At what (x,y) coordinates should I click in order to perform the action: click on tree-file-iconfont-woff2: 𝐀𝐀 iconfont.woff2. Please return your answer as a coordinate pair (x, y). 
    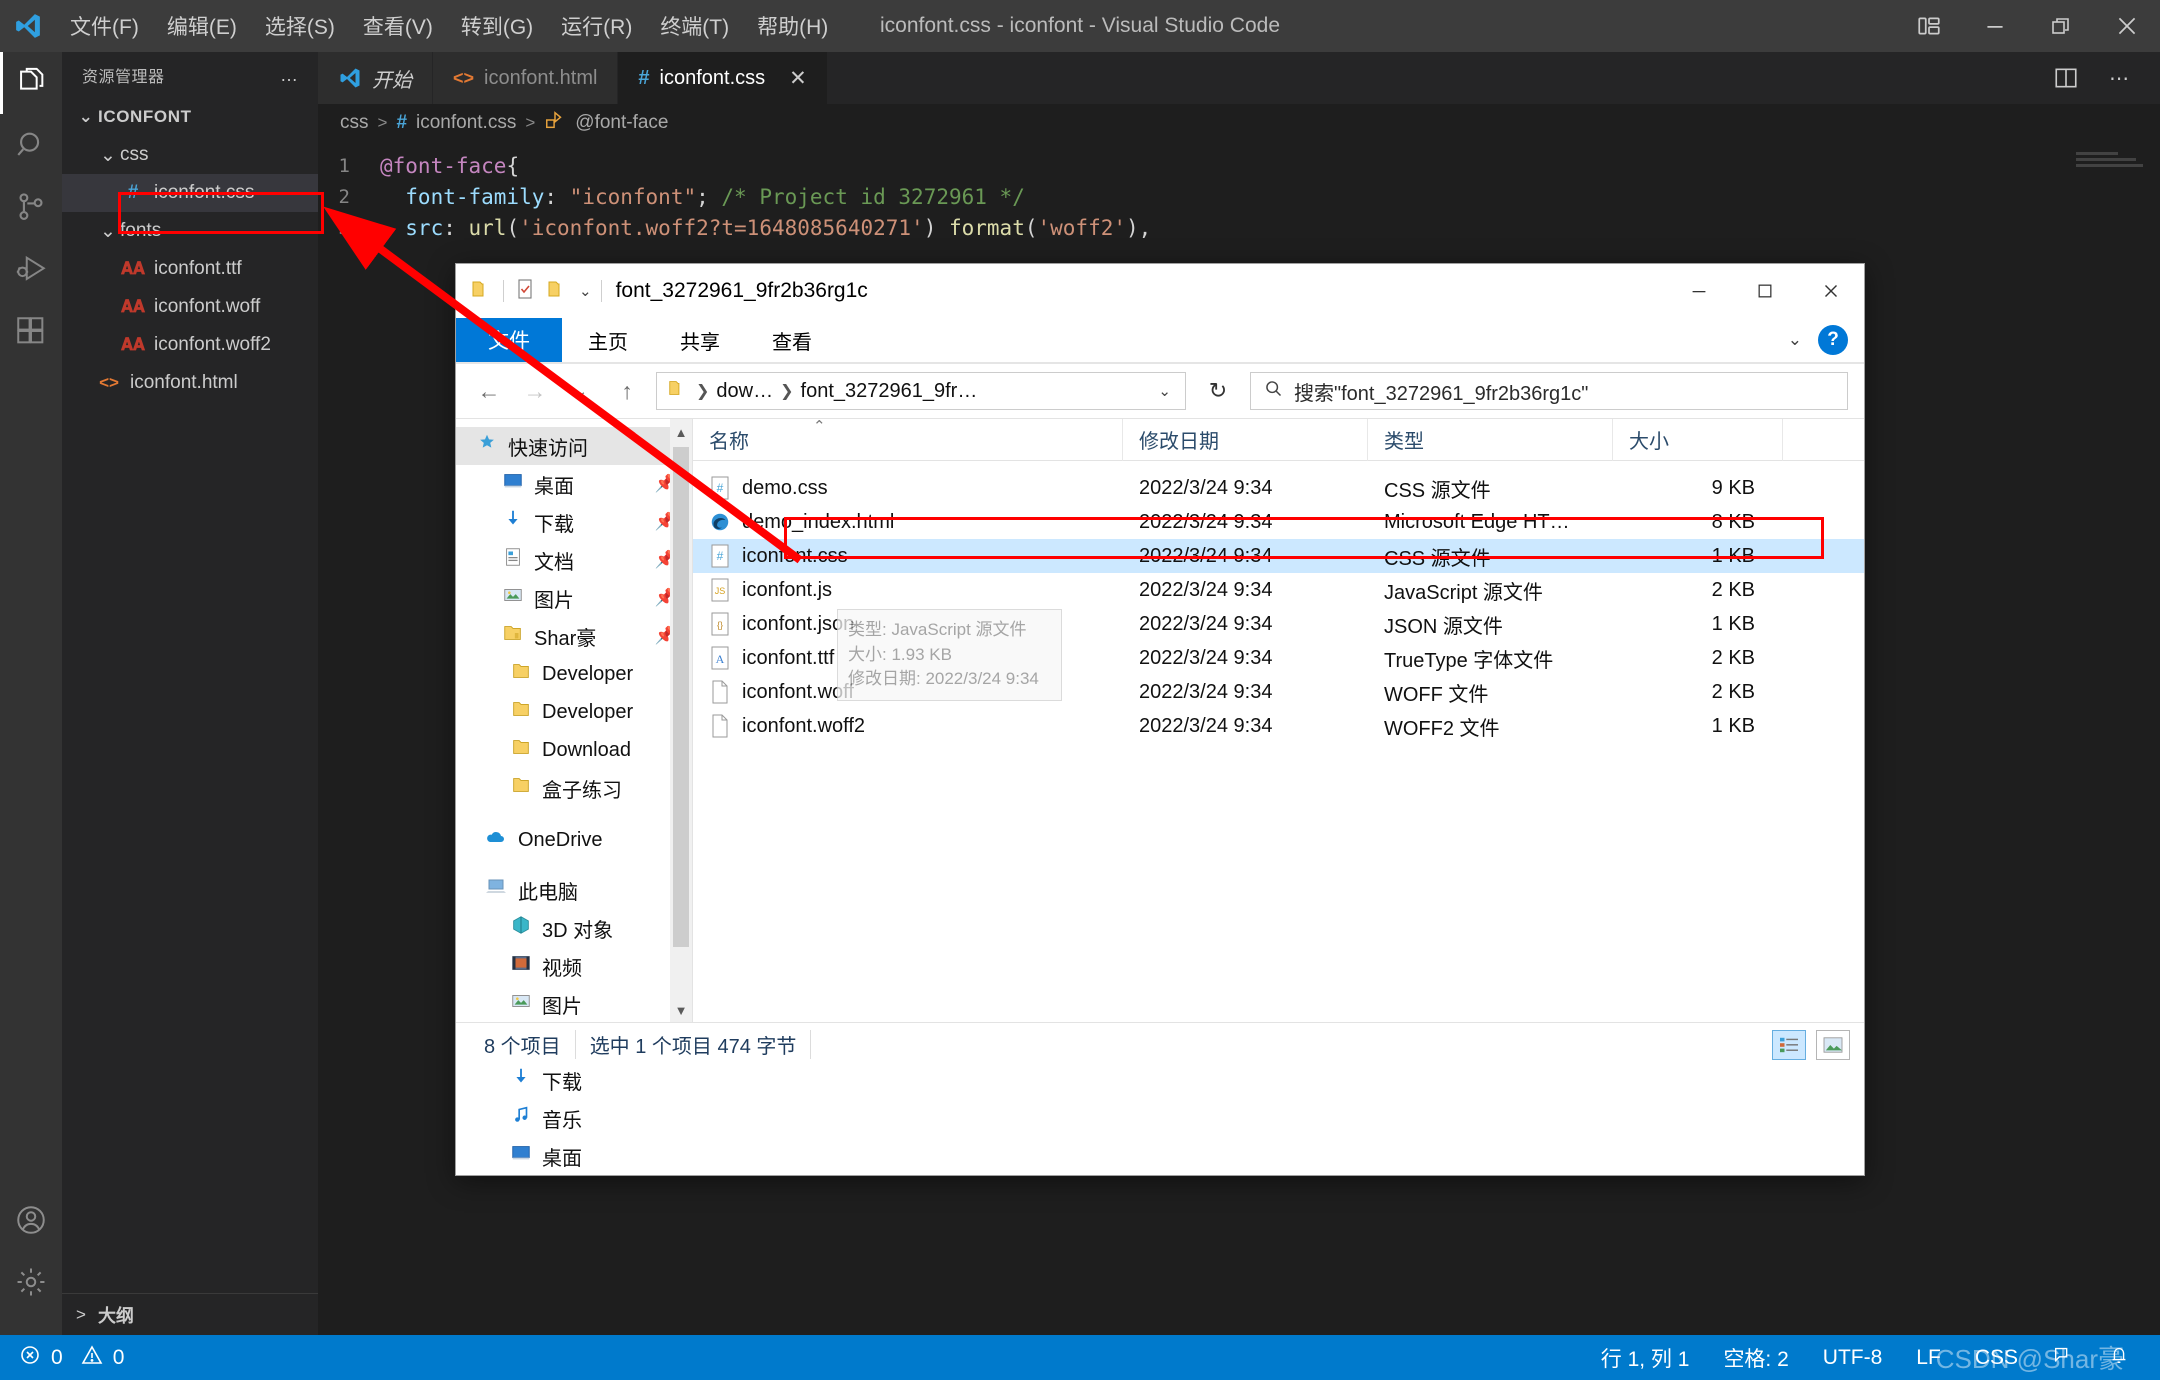
    Looking at the image, I should click on (190, 345).